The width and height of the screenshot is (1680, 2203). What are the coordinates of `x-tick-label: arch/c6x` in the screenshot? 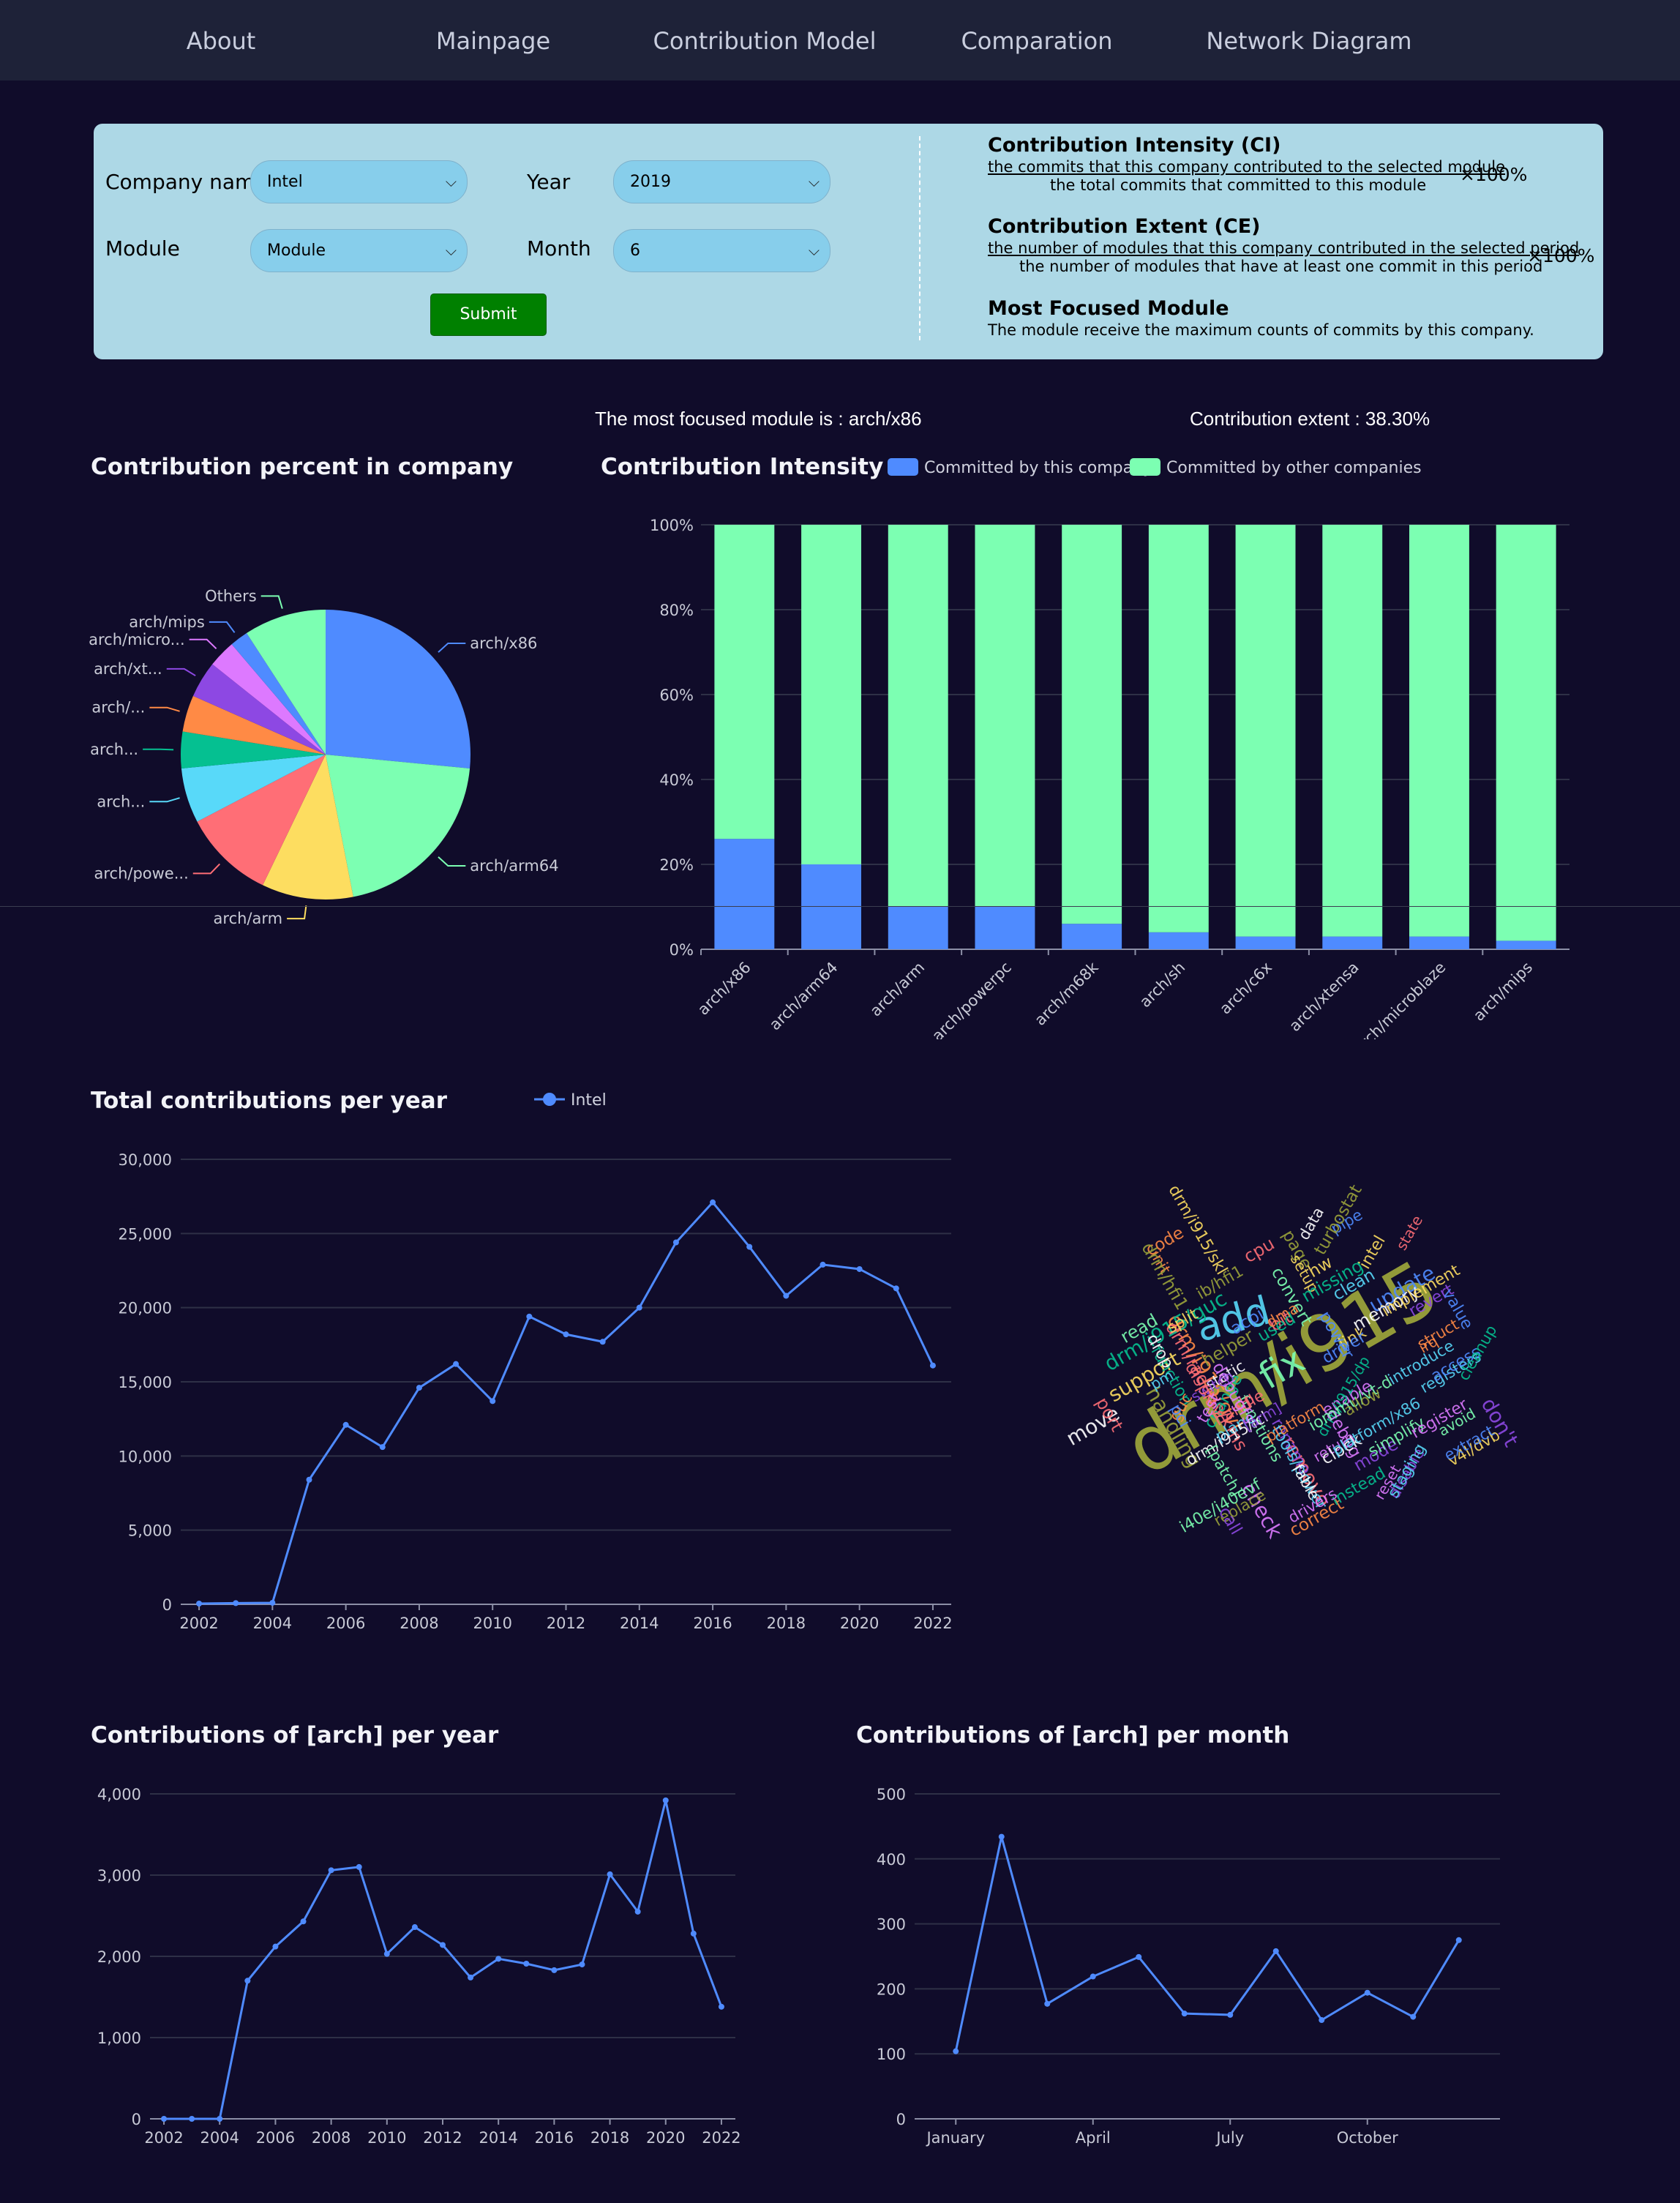 It's located at (1245, 988).